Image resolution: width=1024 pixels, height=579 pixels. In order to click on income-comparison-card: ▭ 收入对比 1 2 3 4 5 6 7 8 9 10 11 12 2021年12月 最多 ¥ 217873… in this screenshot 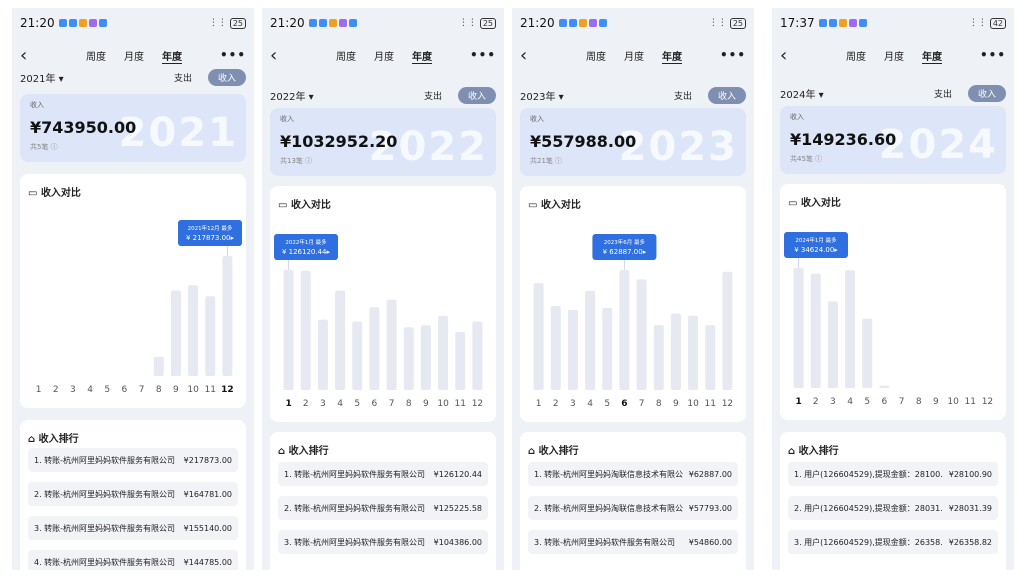, I will do `click(133, 291)`.